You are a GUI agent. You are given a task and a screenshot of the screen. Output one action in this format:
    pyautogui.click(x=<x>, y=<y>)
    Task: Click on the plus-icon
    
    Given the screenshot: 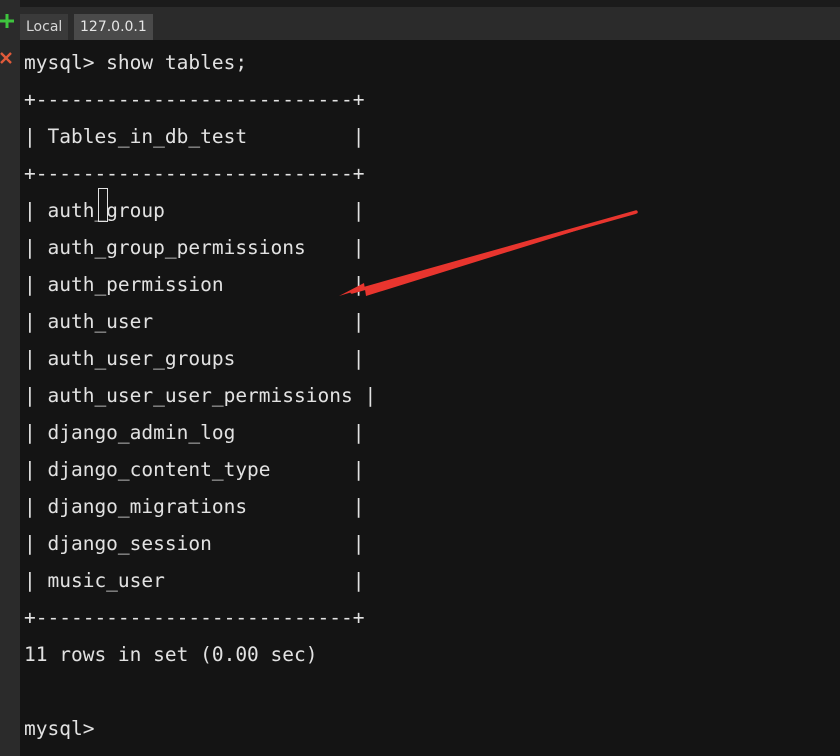 What is the action you would take?
    pyautogui.click(x=7, y=21)
    